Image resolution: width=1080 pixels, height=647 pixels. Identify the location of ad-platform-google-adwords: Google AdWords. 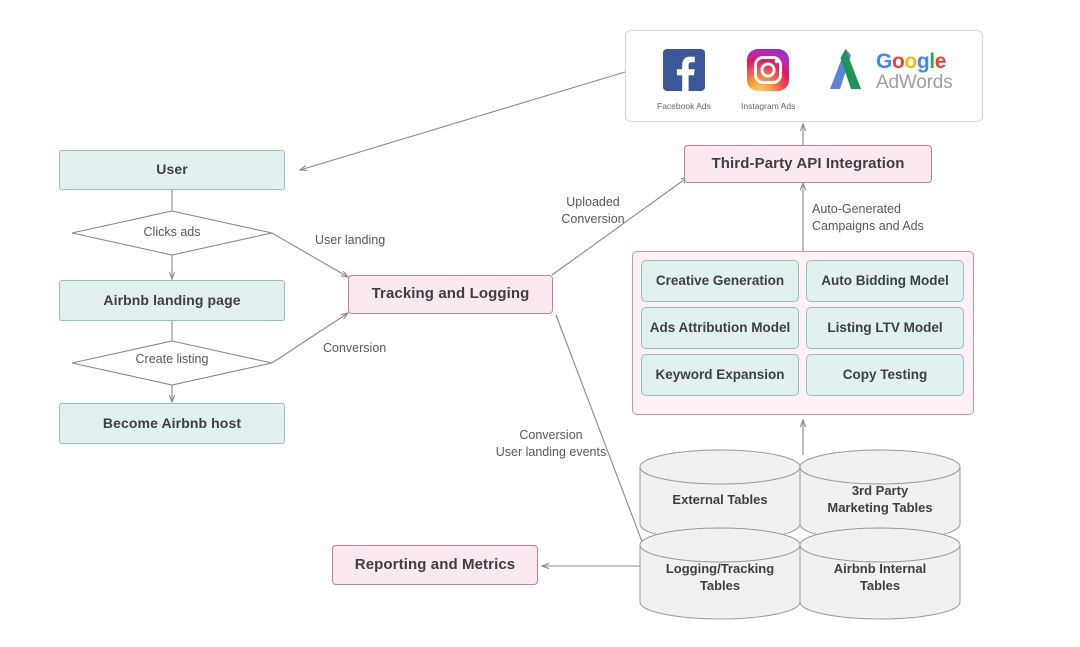
(888, 71).